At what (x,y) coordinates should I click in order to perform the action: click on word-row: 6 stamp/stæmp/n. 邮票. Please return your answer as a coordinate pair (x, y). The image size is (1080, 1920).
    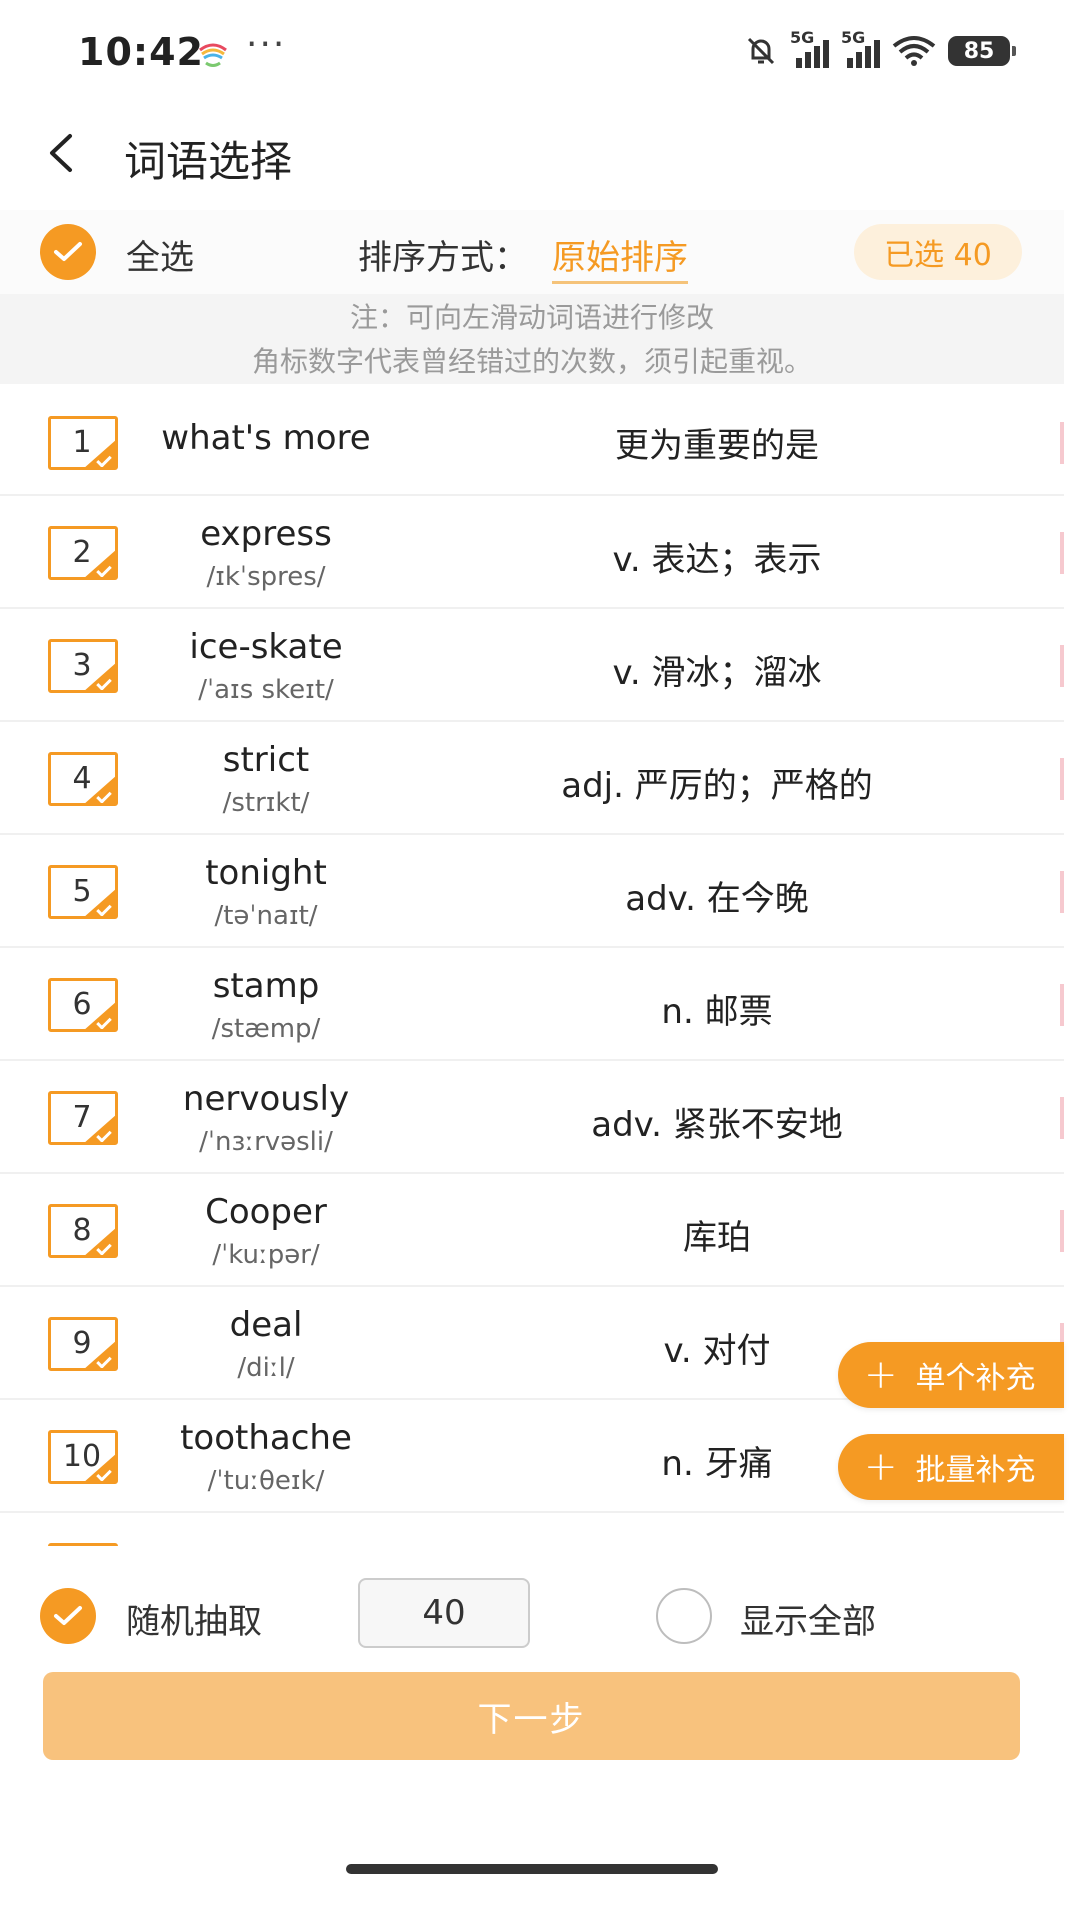
    Looking at the image, I should click on (532, 1004).